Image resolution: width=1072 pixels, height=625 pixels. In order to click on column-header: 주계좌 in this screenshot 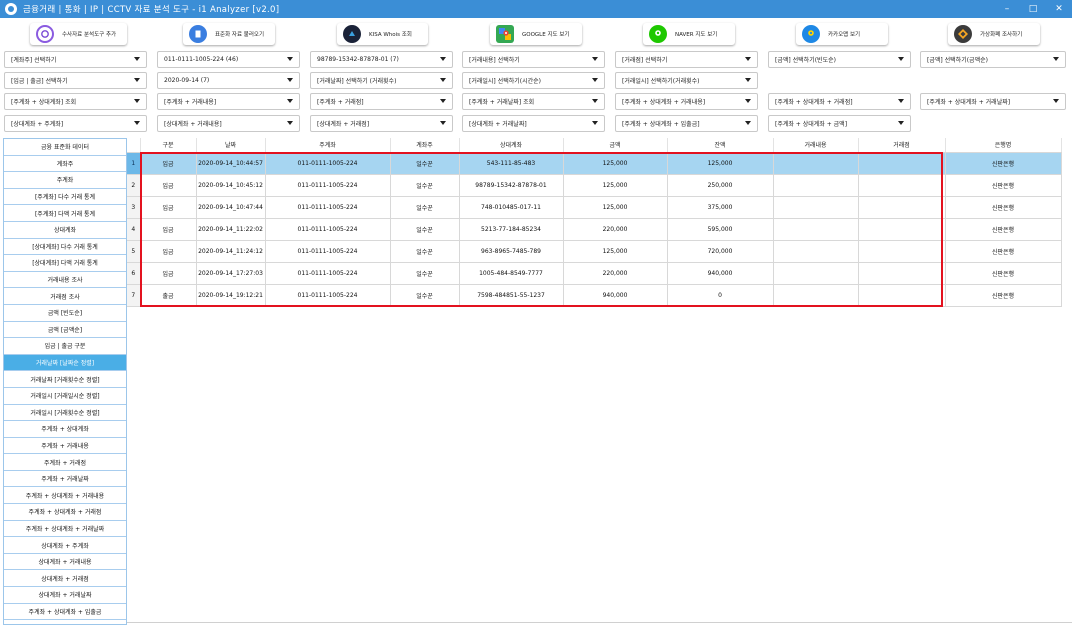, I will do `click(328, 145)`.